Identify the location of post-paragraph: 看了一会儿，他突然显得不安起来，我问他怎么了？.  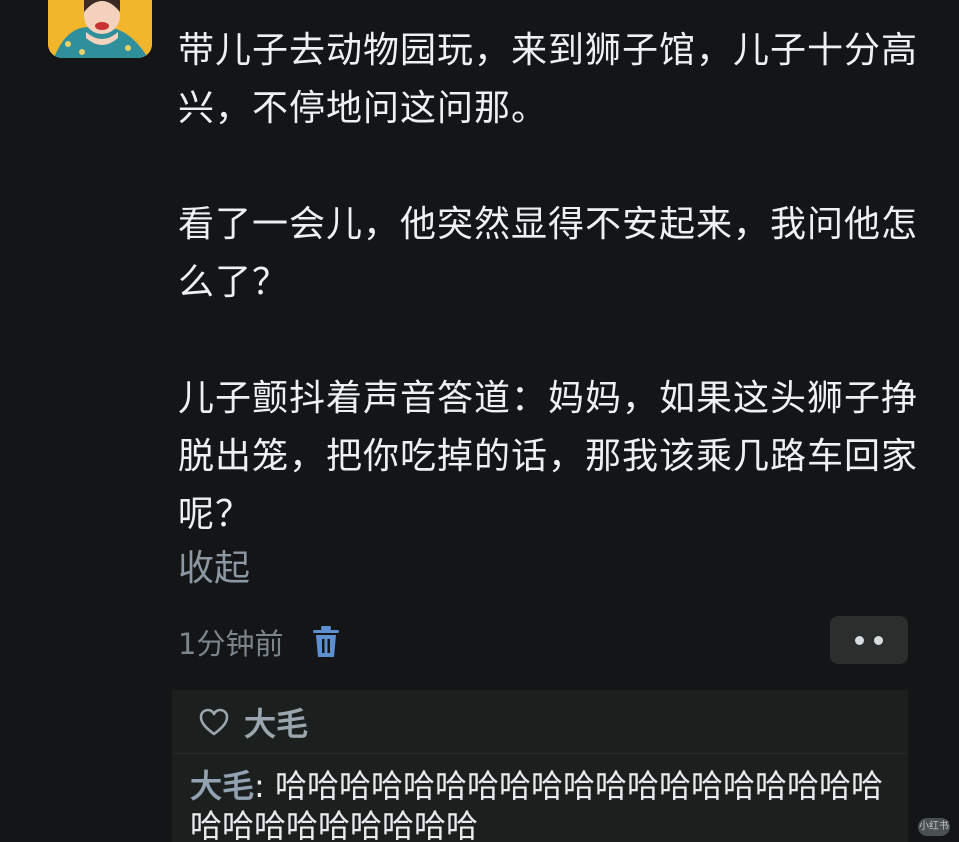
(548, 253).